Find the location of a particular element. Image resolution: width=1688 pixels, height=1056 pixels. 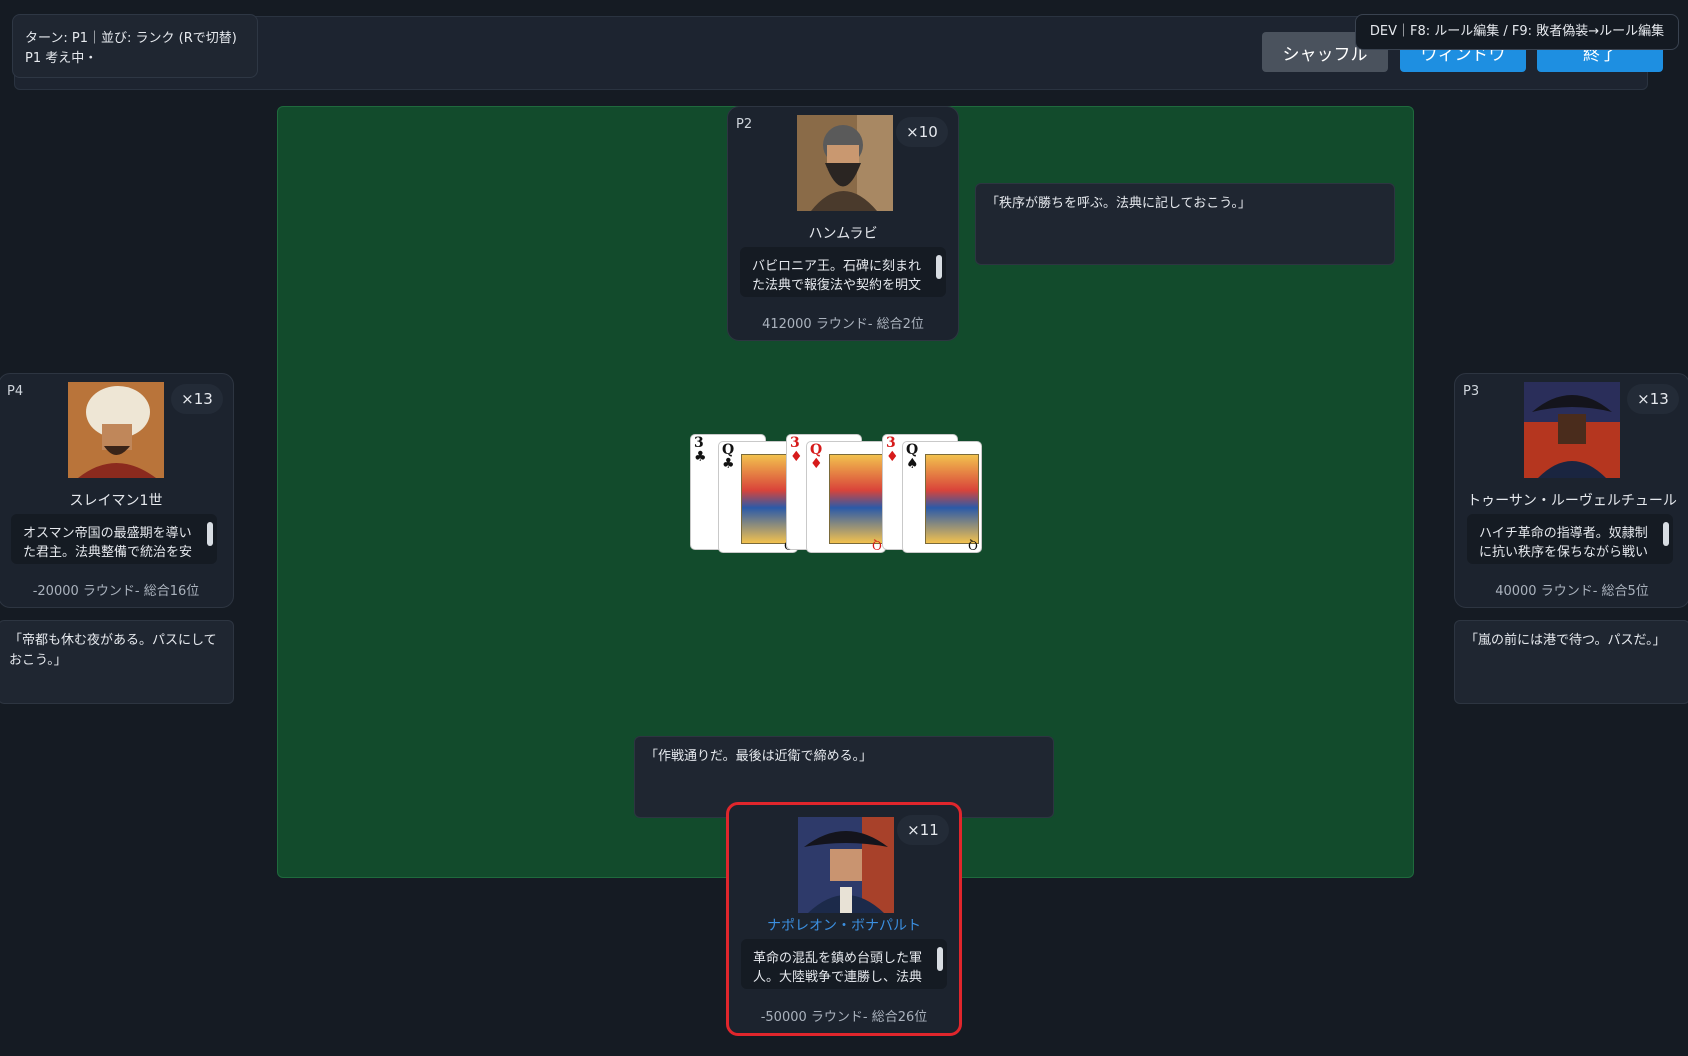

card-suit: ♠ is located at coordinates (912, 464).